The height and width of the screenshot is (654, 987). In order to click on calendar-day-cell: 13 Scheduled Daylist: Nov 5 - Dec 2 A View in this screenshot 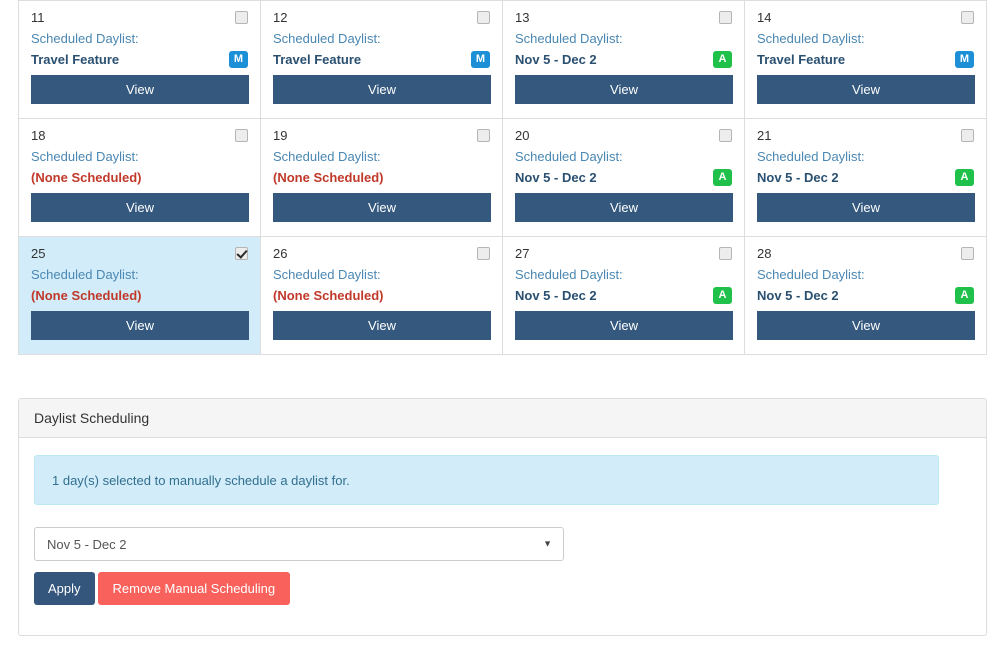, I will do `click(624, 60)`.